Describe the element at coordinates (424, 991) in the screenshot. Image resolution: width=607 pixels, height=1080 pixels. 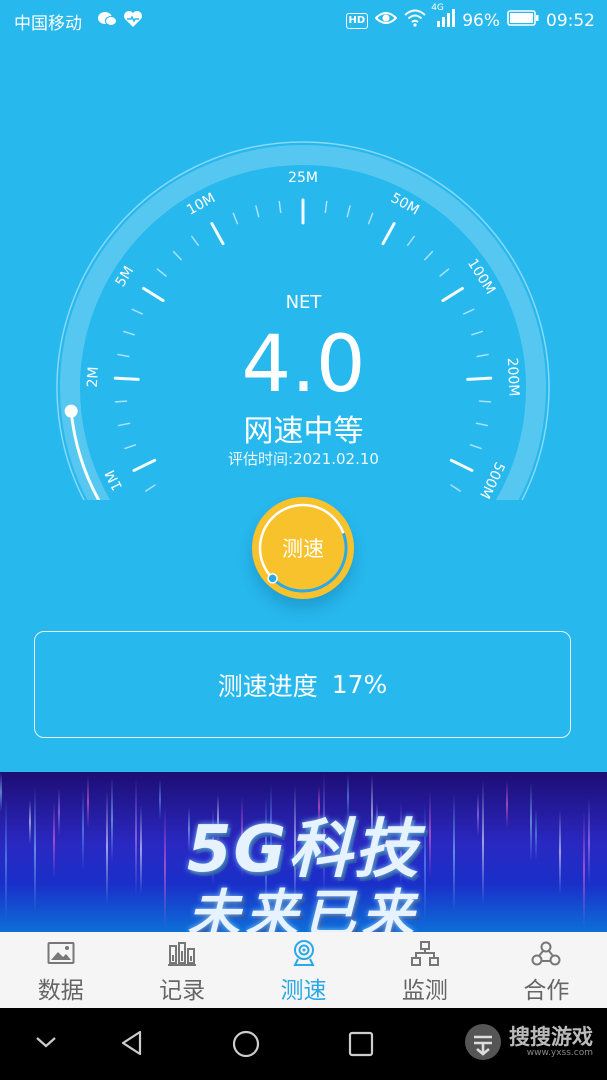
I see `tab-monitor-label: 监测` at that location.